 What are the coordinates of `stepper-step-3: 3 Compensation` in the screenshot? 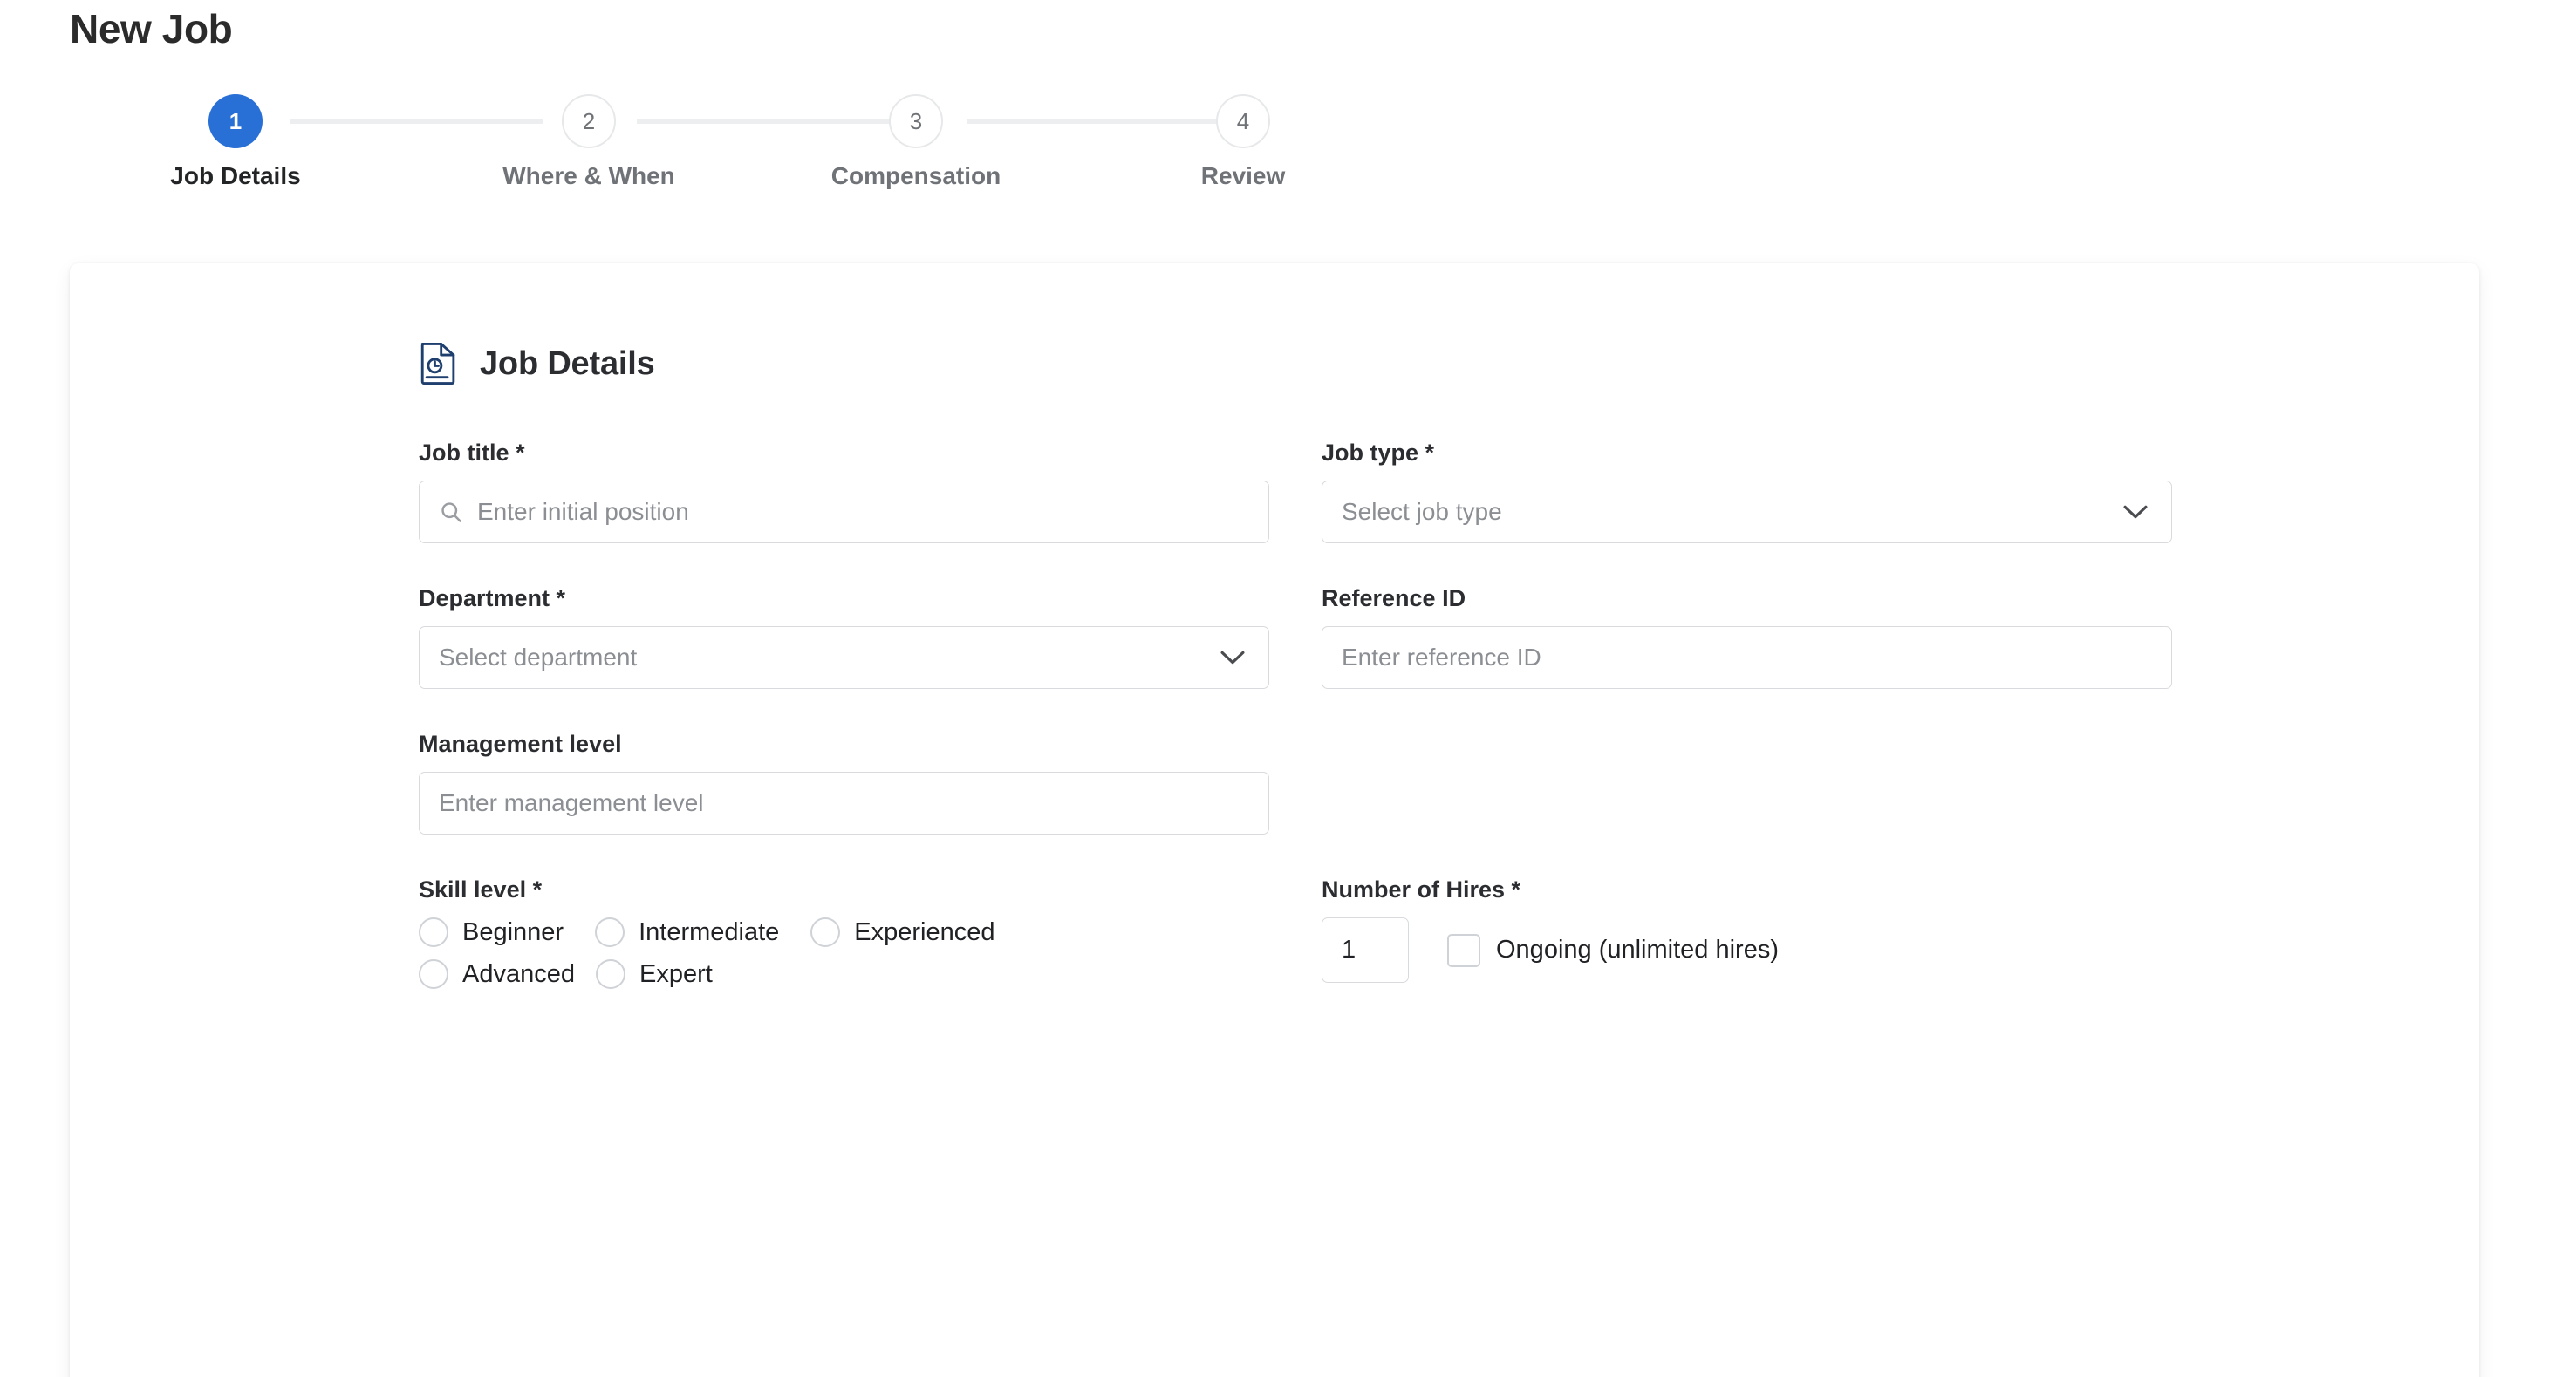 It's located at (916, 142).